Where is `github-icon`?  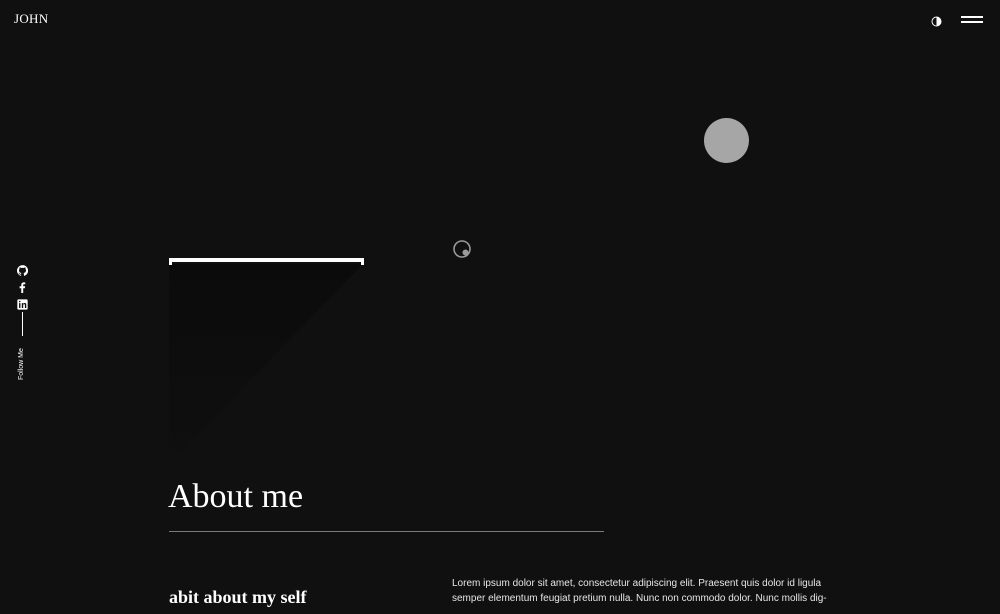 github-icon is located at coordinates (22, 269).